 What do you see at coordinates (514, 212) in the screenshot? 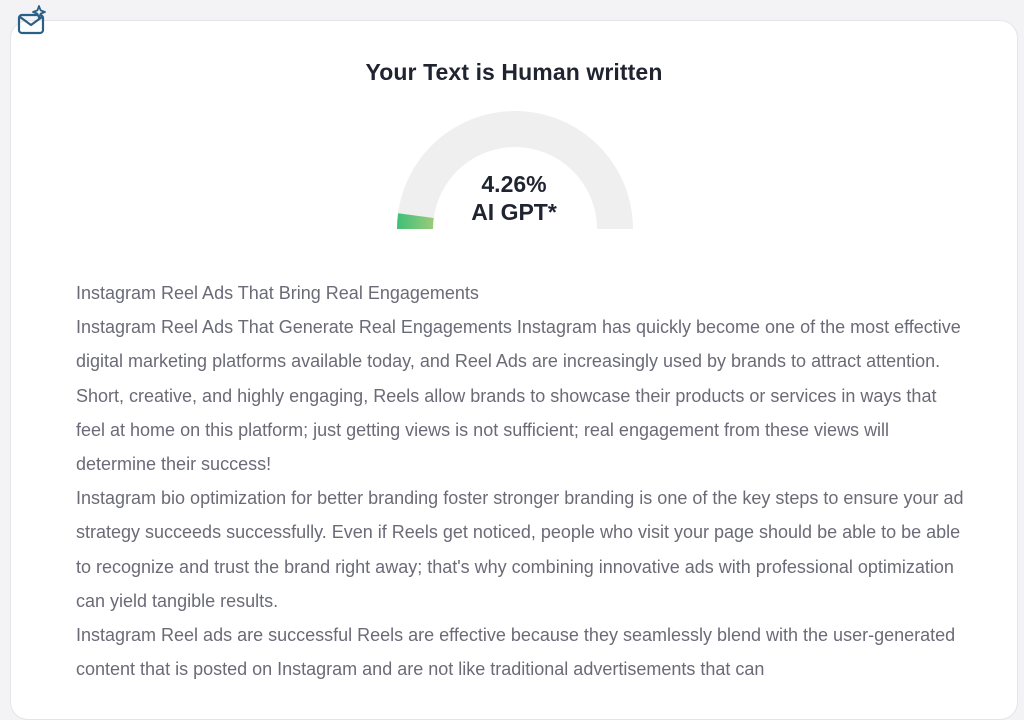
I see `ai-label: AI GPT*` at bounding box center [514, 212].